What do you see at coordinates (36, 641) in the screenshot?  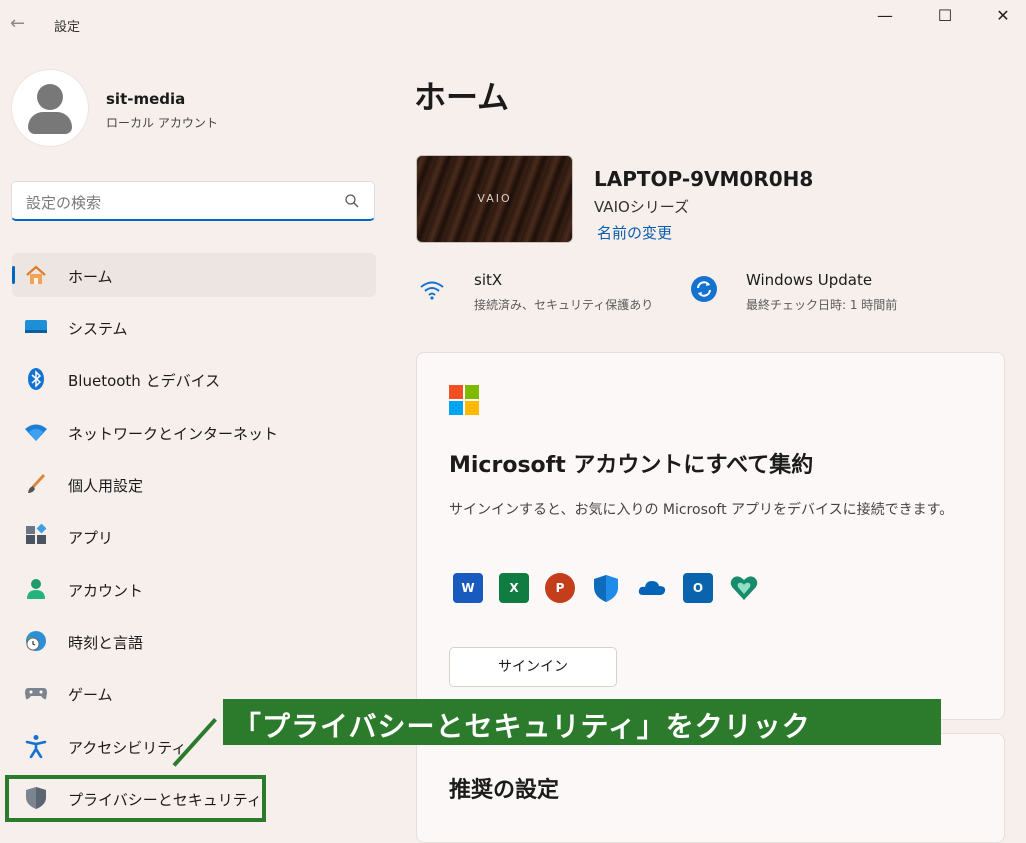 I see `clock-globe-icon` at bounding box center [36, 641].